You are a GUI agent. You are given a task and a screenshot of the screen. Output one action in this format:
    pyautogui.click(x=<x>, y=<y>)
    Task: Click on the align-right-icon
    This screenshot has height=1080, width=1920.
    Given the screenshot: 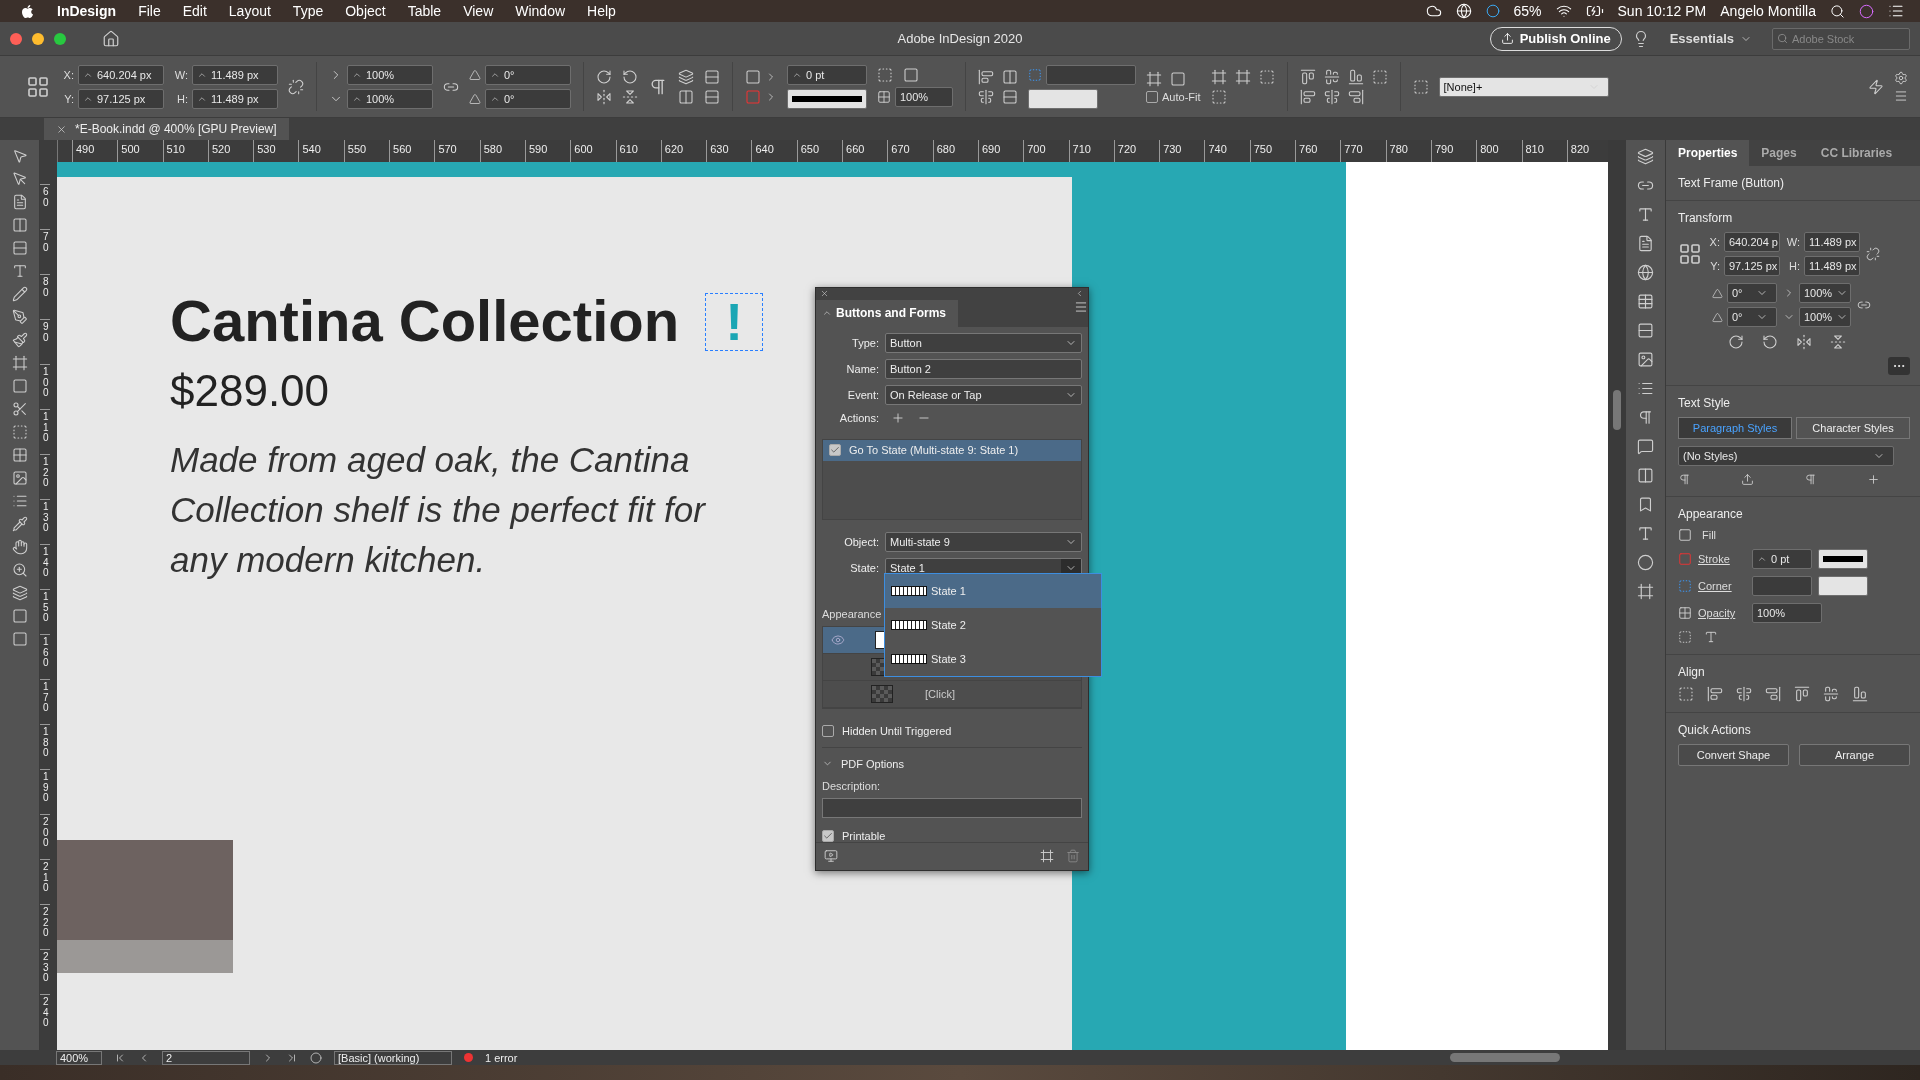 What is the action you would take?
    pyautogui.click(x=1355, y=76)
    